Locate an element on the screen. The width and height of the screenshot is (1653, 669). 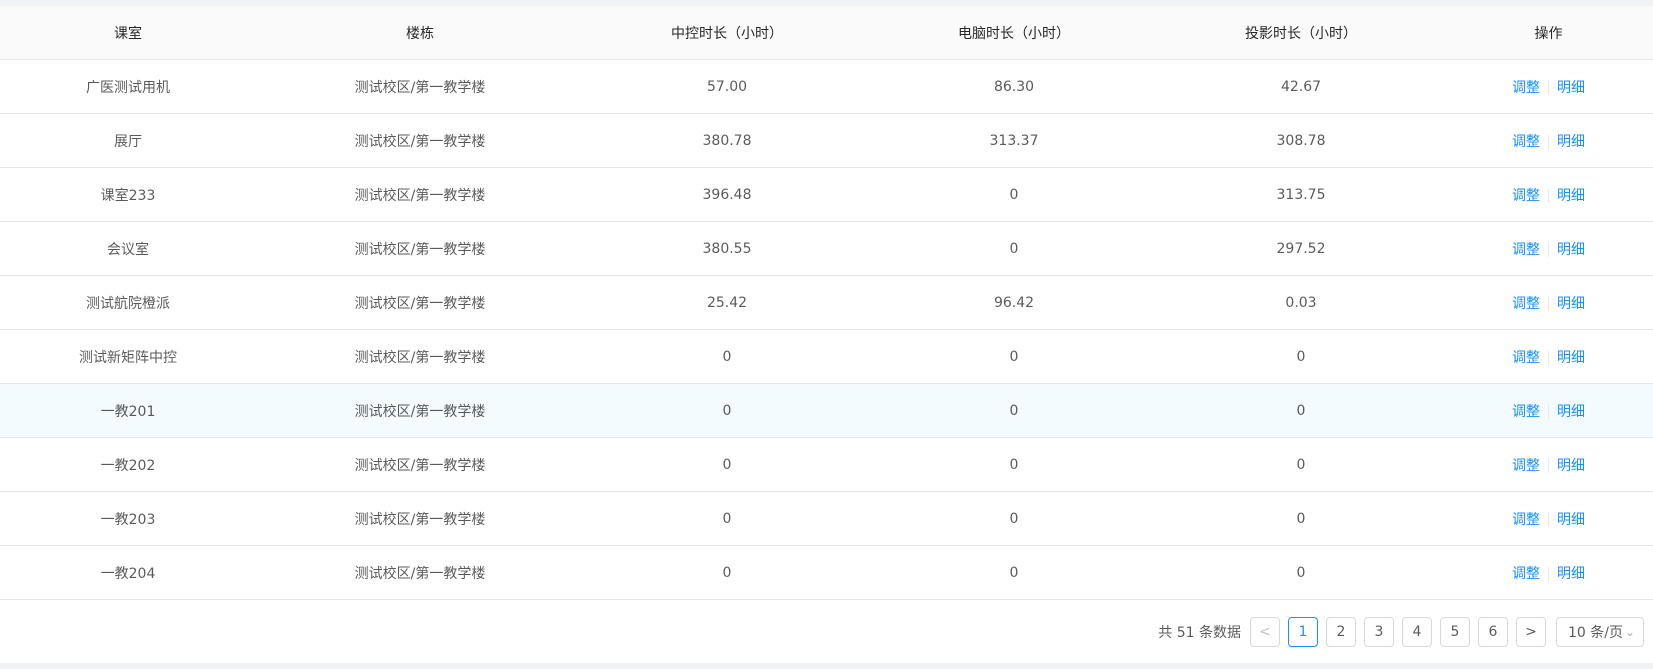
page-size-select: 10 条/页 ⌄ is located at coordinates (1600, 632).